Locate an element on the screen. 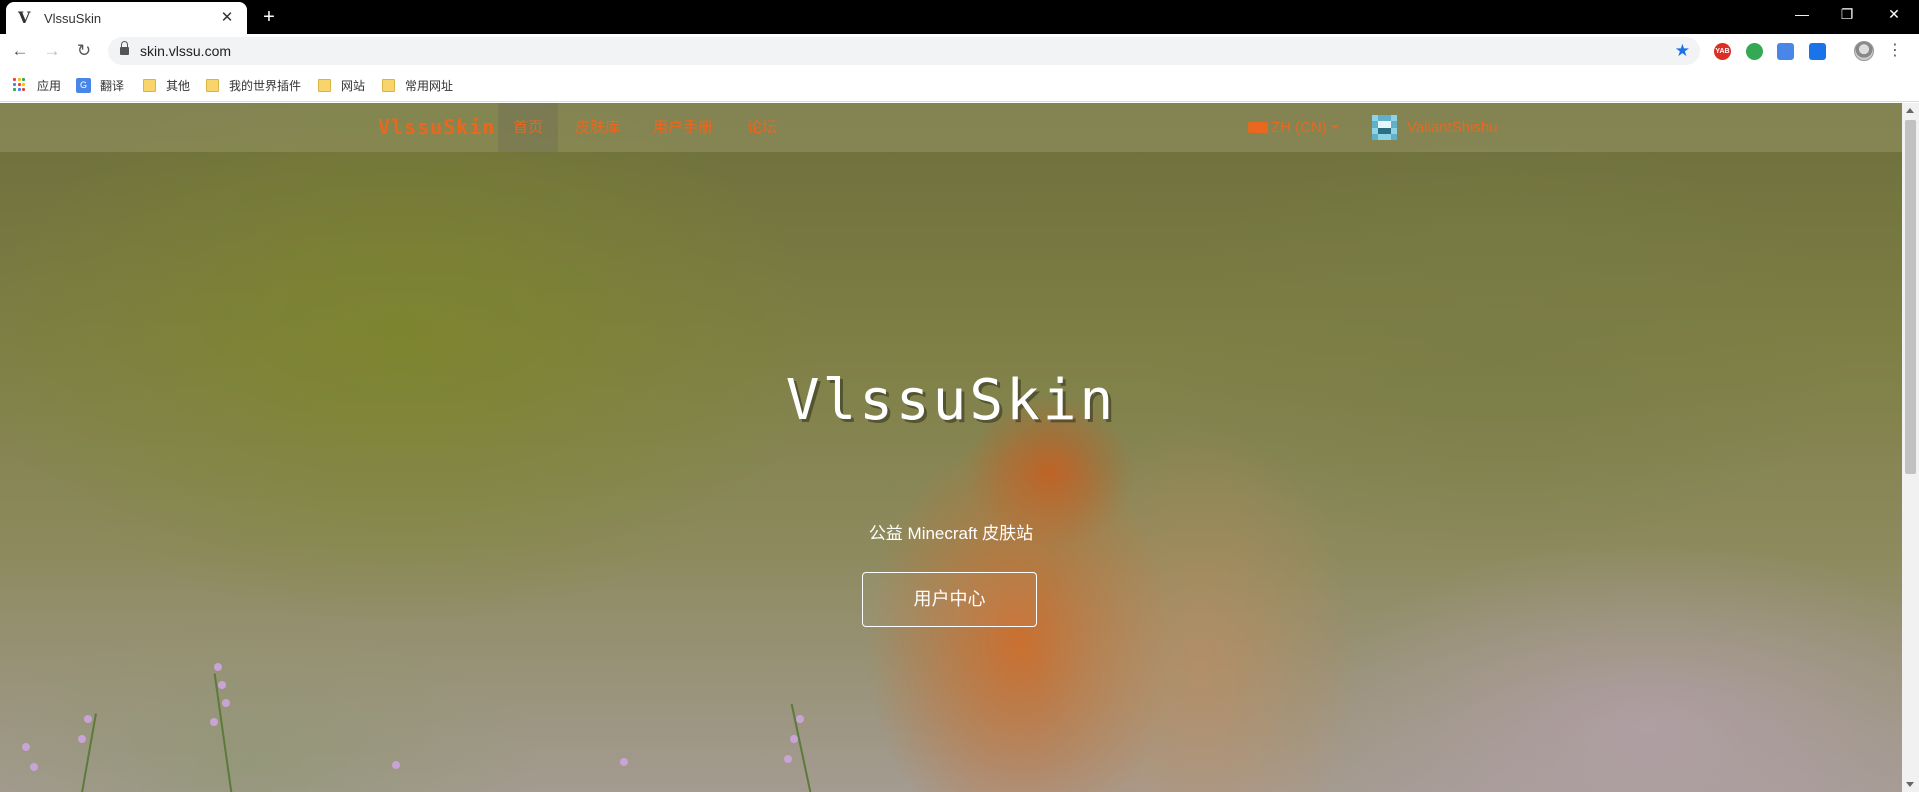  username: ValiantShishu is located at coordinates (1452, 127).